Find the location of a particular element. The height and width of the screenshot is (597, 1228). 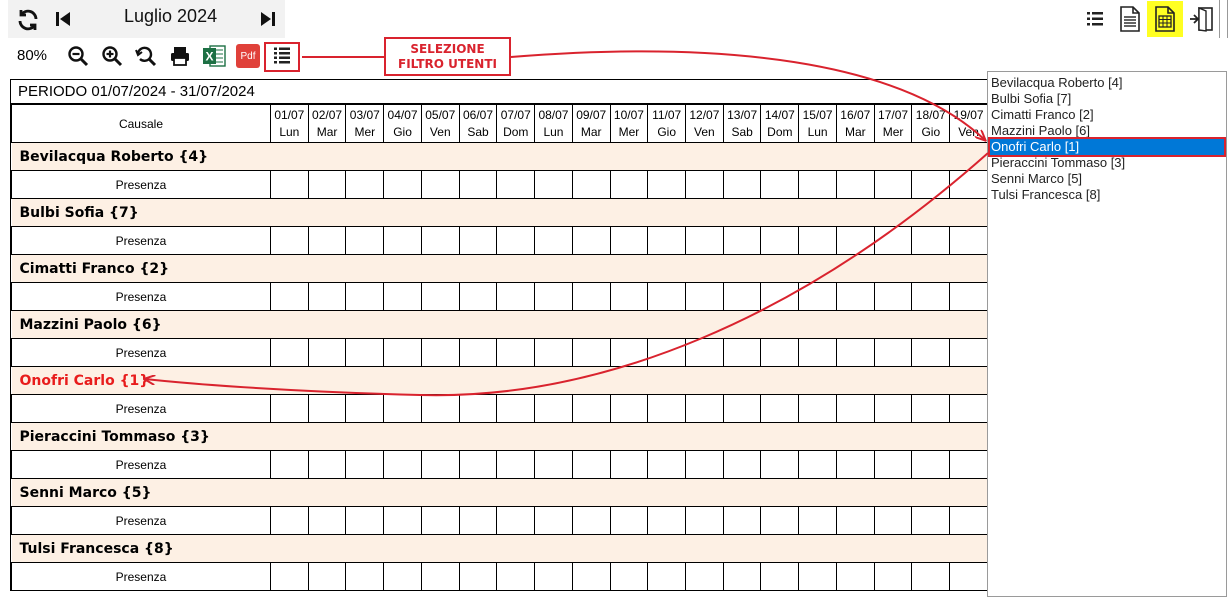

print-icon is located at coordinates (180, 56).